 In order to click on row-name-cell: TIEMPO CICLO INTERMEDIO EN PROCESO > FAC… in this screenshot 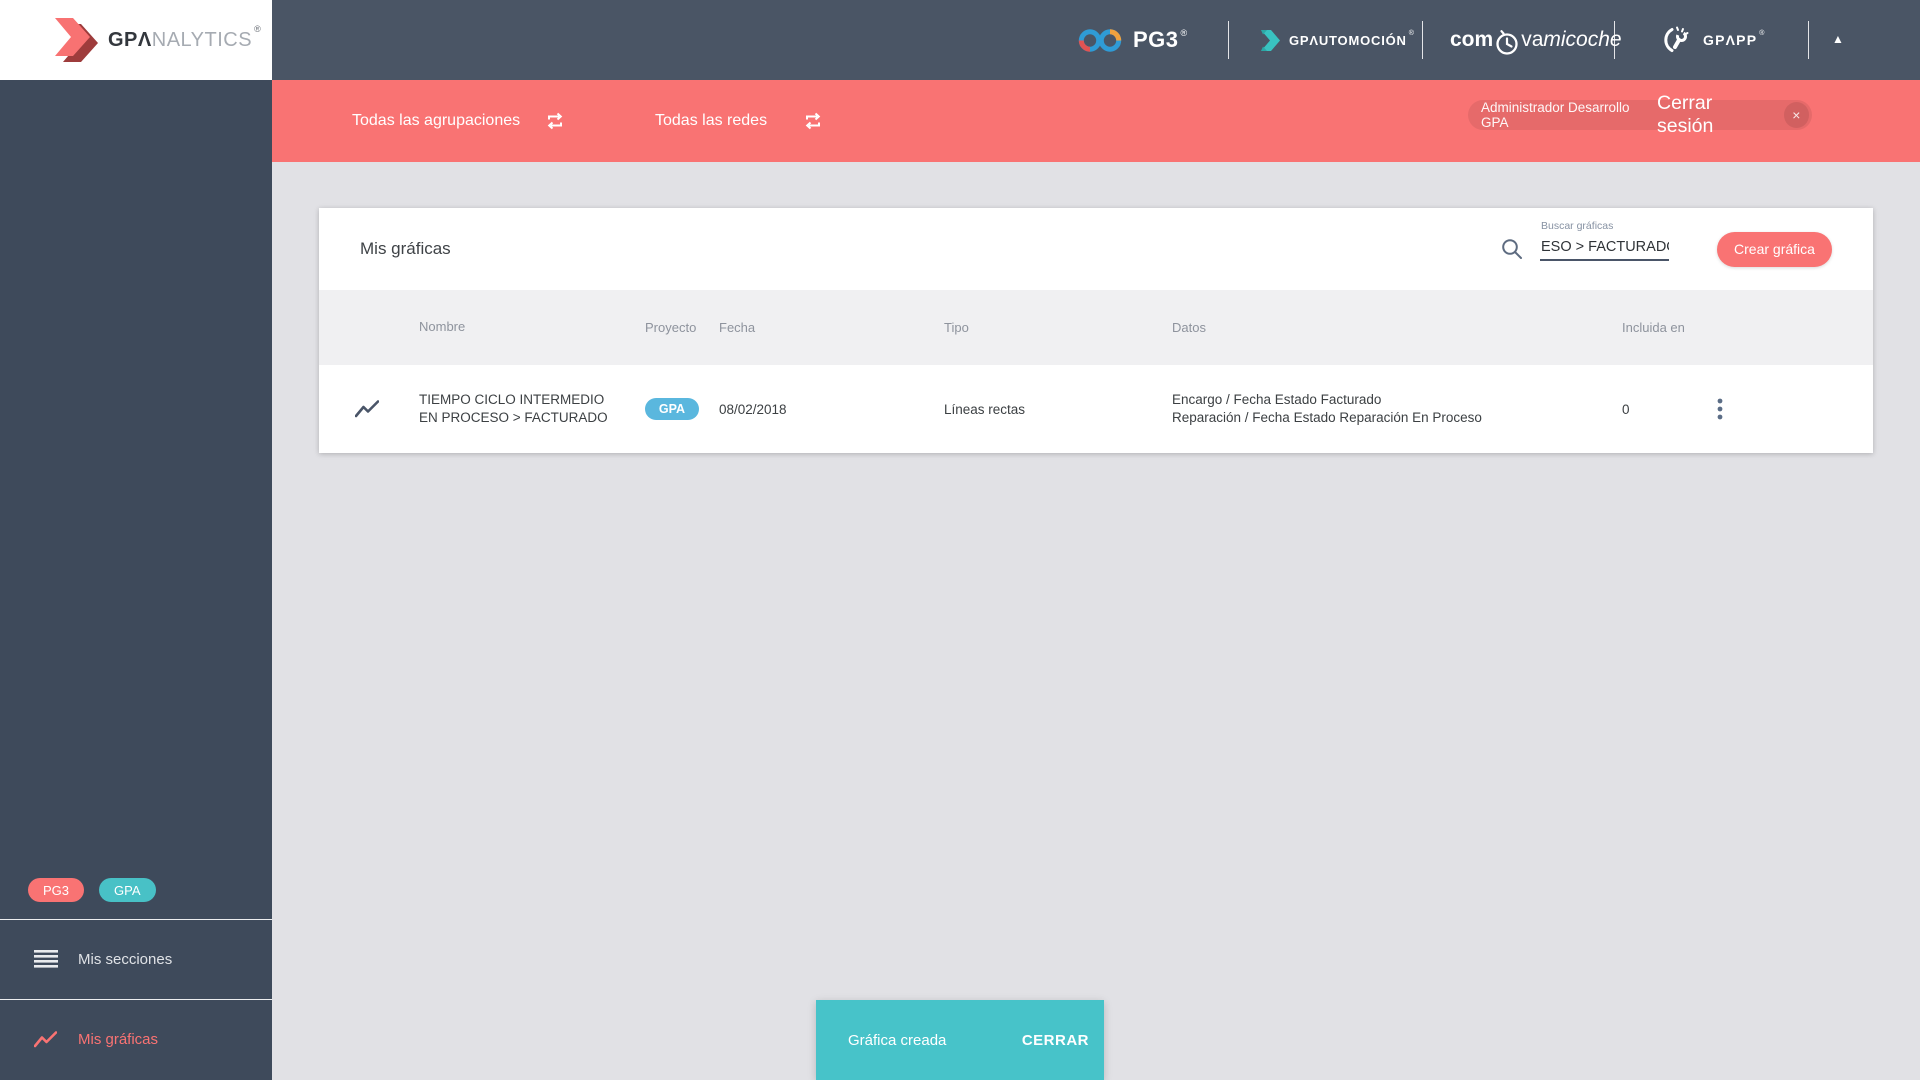, I will do `click(532, 408)`.